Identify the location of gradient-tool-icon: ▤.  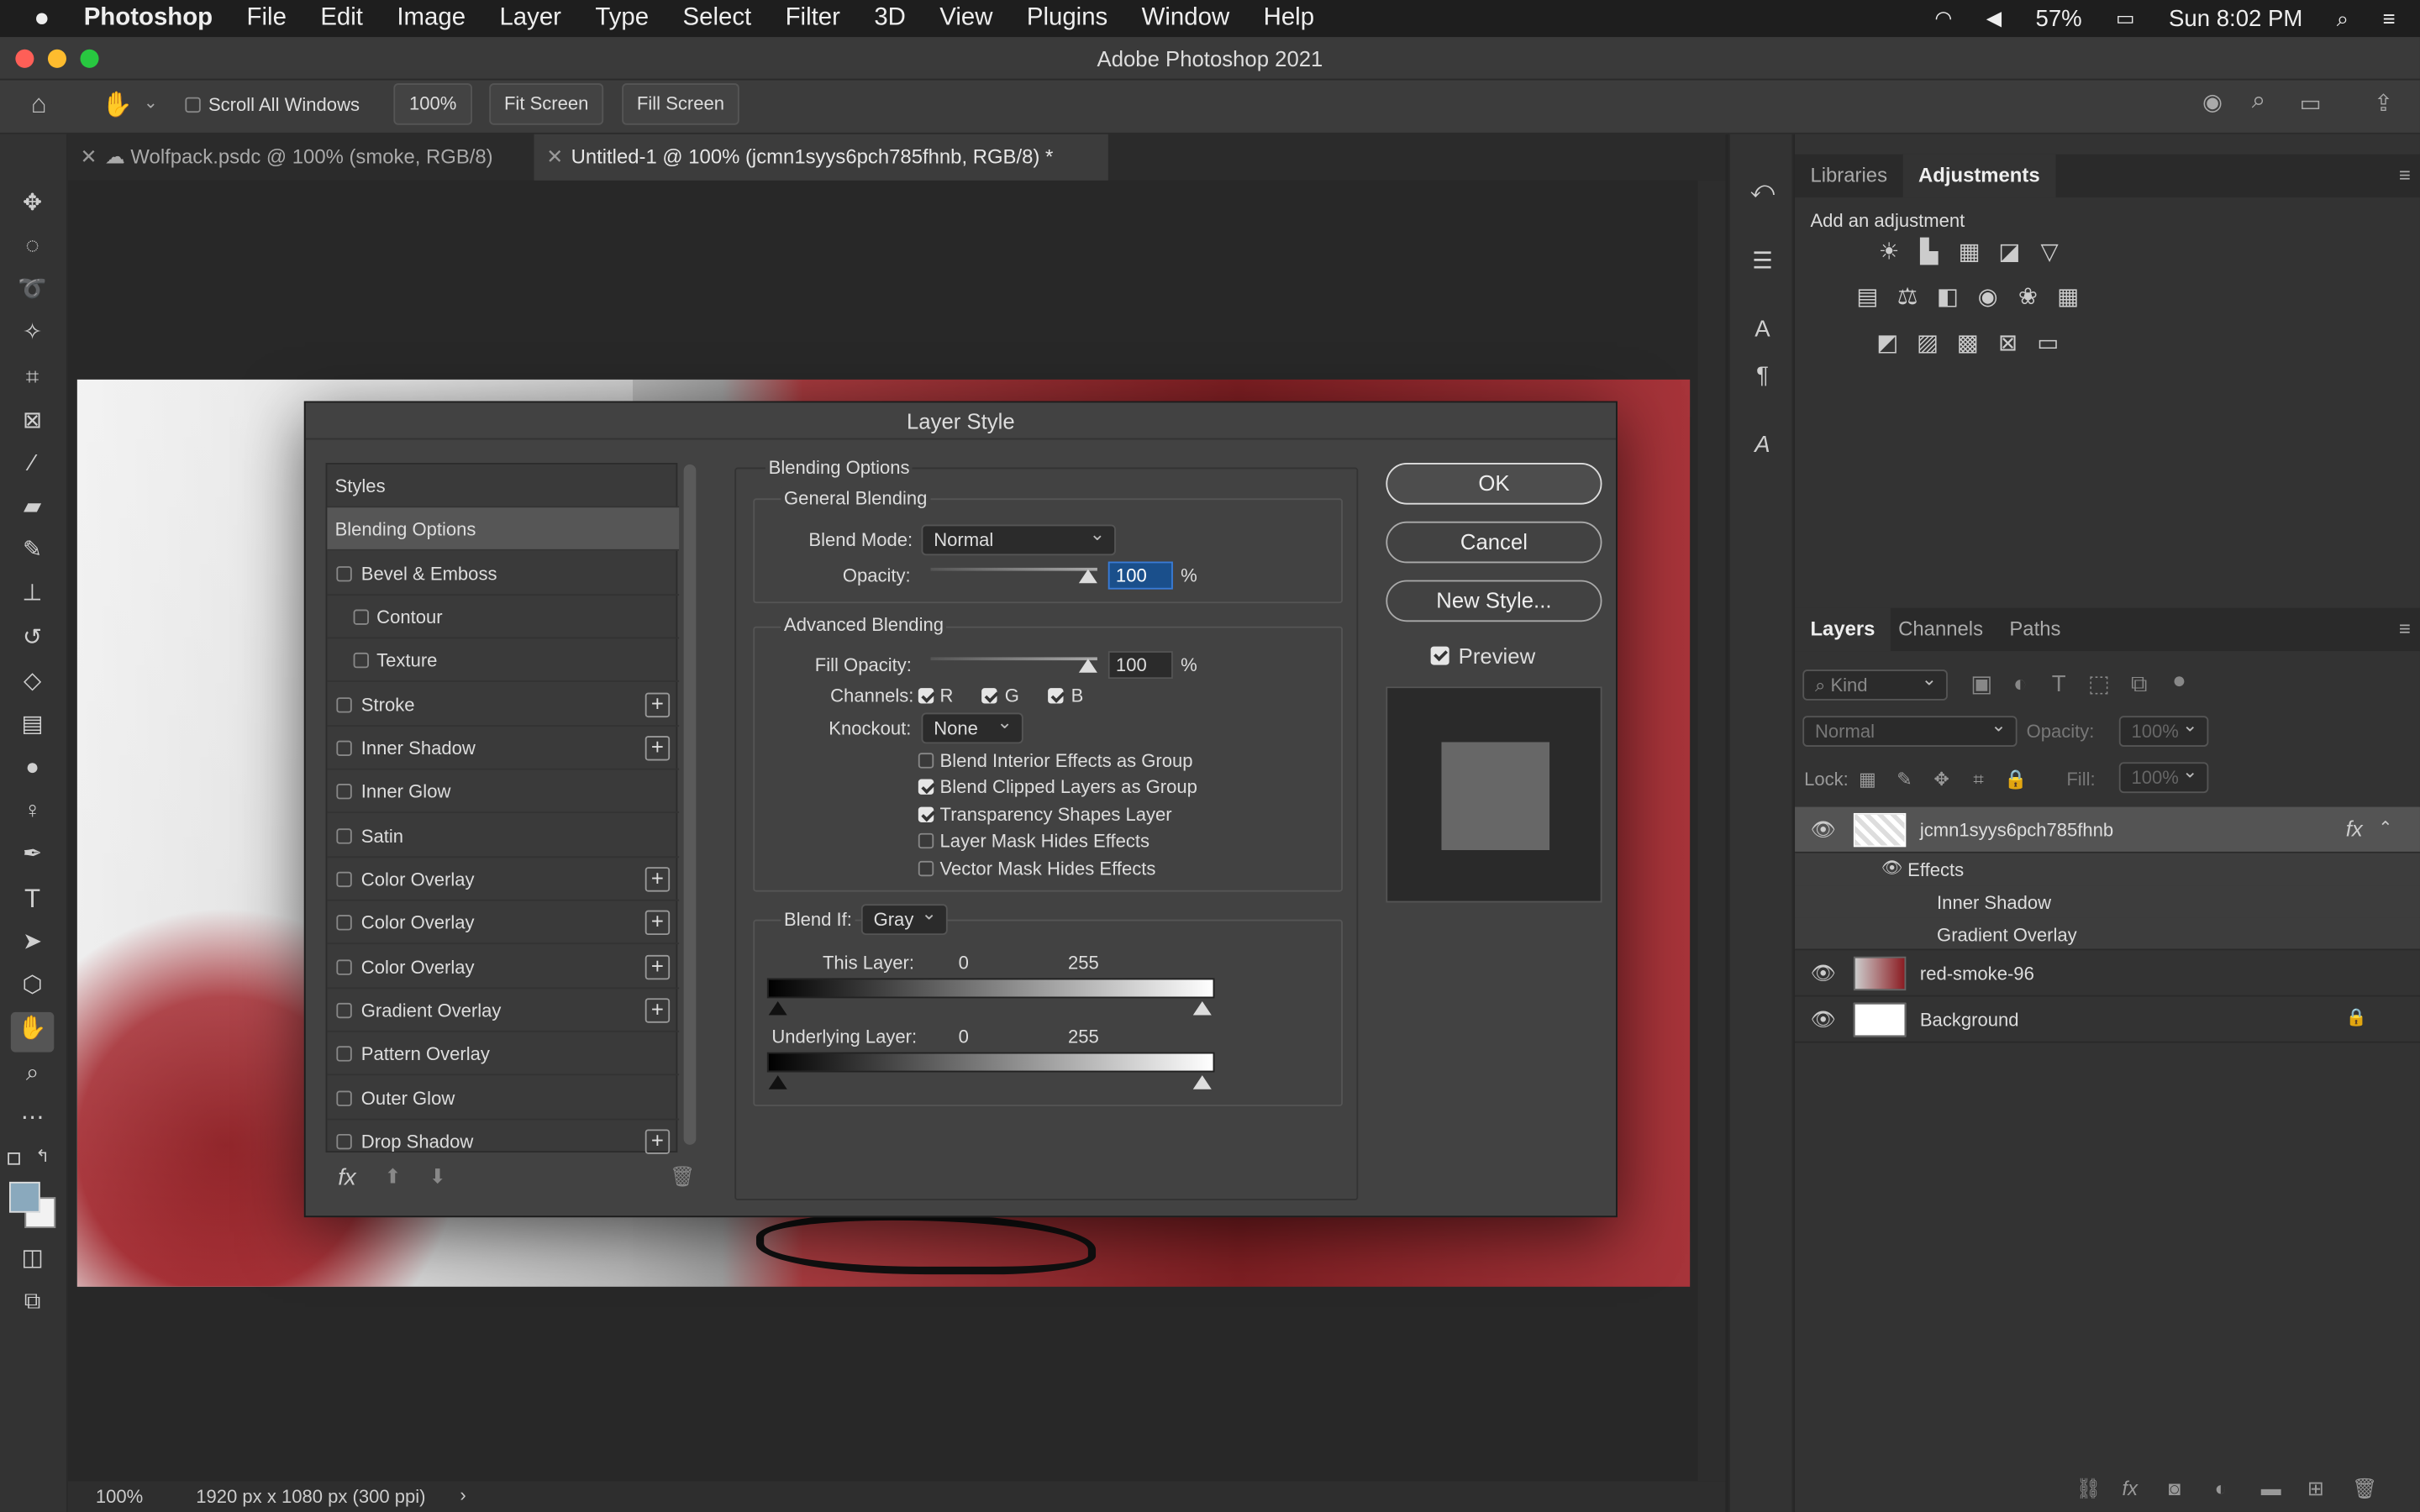
(32, 725).